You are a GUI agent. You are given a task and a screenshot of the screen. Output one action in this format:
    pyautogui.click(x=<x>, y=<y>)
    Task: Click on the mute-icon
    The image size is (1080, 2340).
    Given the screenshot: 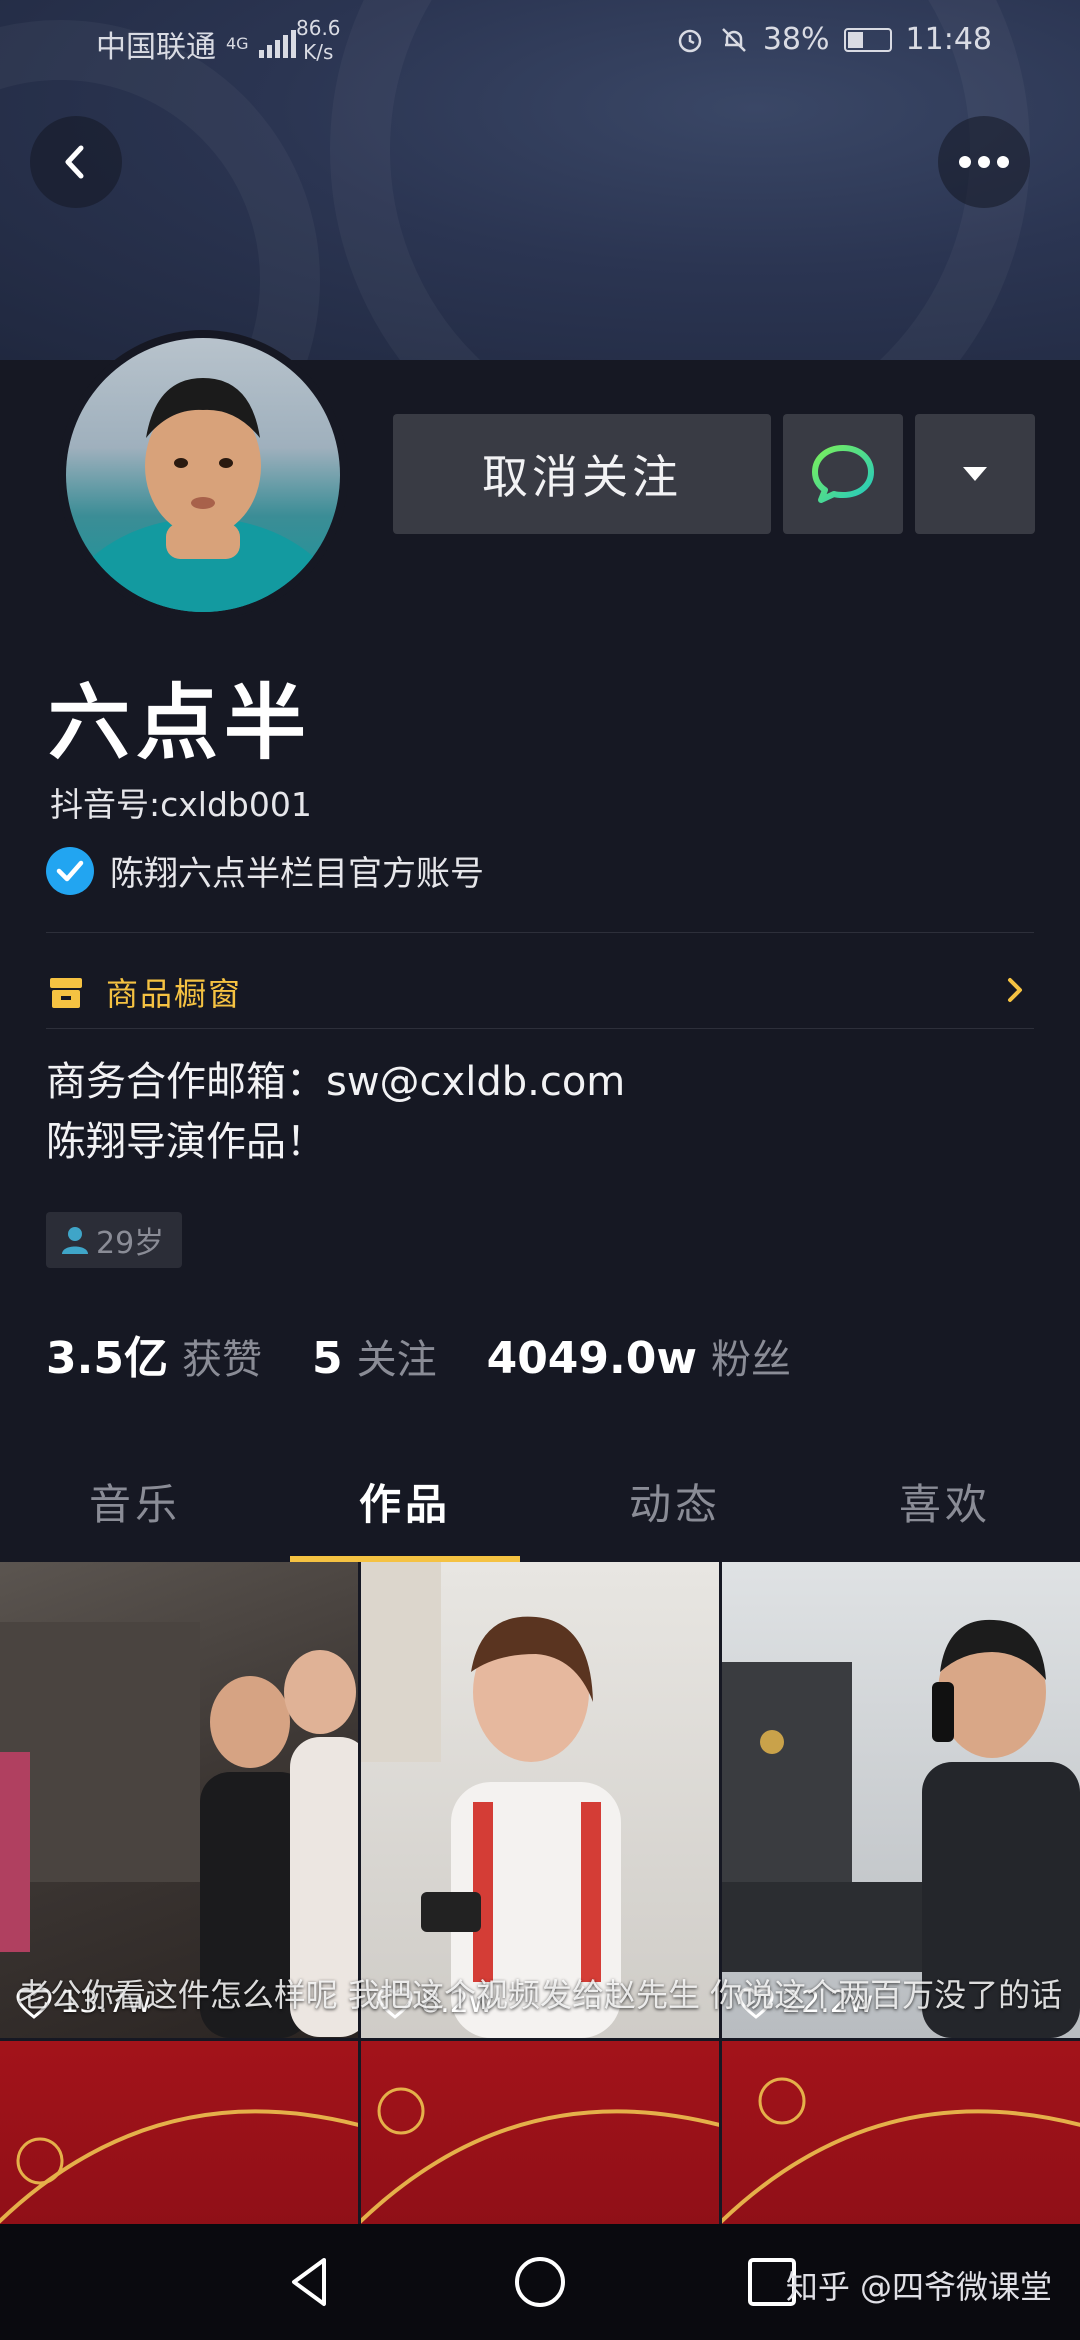 What is the action you would take?
    pyautogui.click(x=733, y=39)
    